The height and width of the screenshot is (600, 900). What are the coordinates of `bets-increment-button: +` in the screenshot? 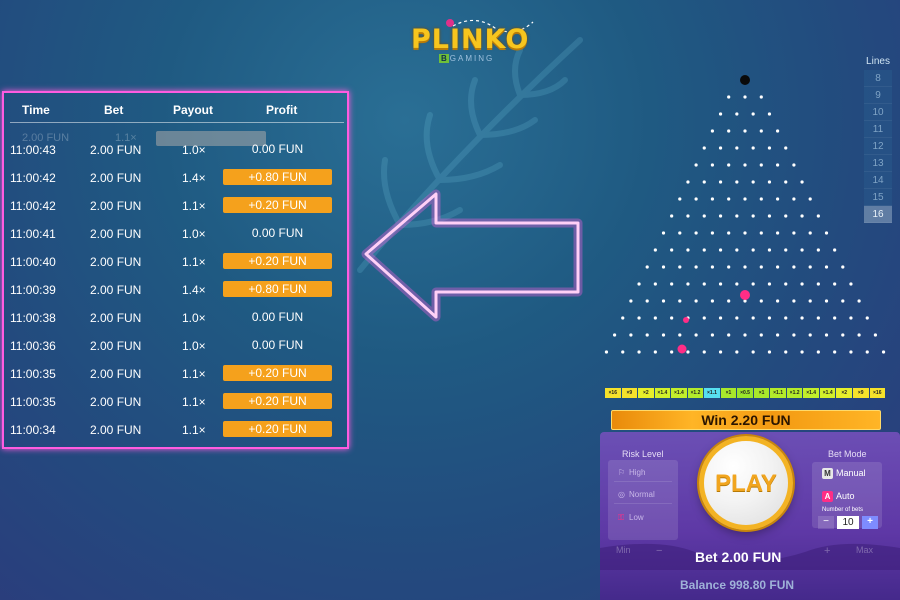 It's located at (870, 522).